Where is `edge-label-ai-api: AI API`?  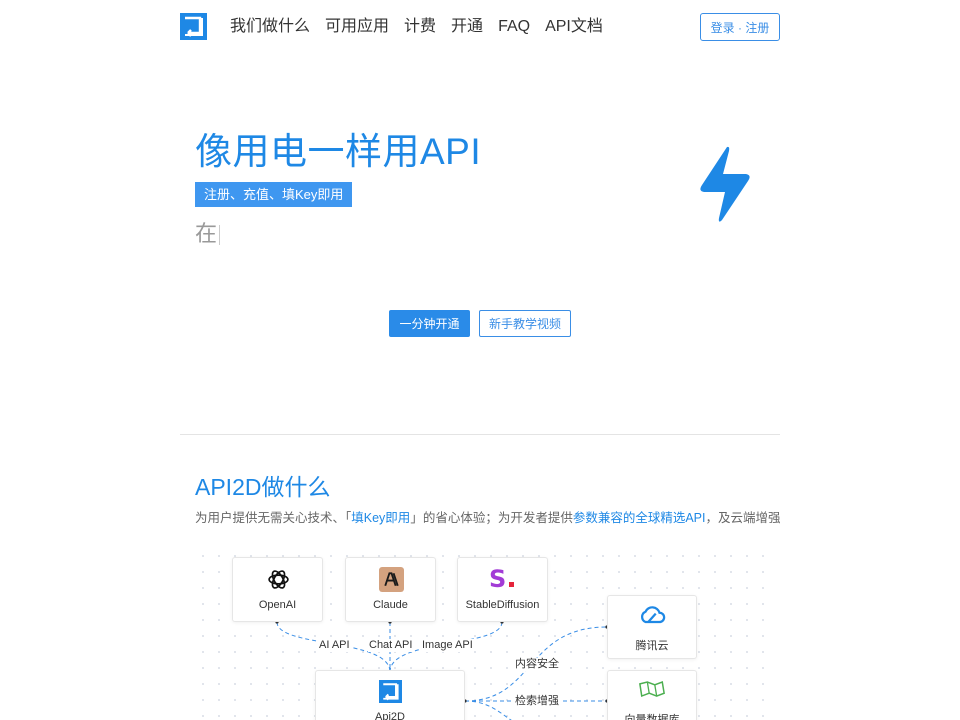 edge-label-ai-api: AI API is located at coordinates (334, 645).